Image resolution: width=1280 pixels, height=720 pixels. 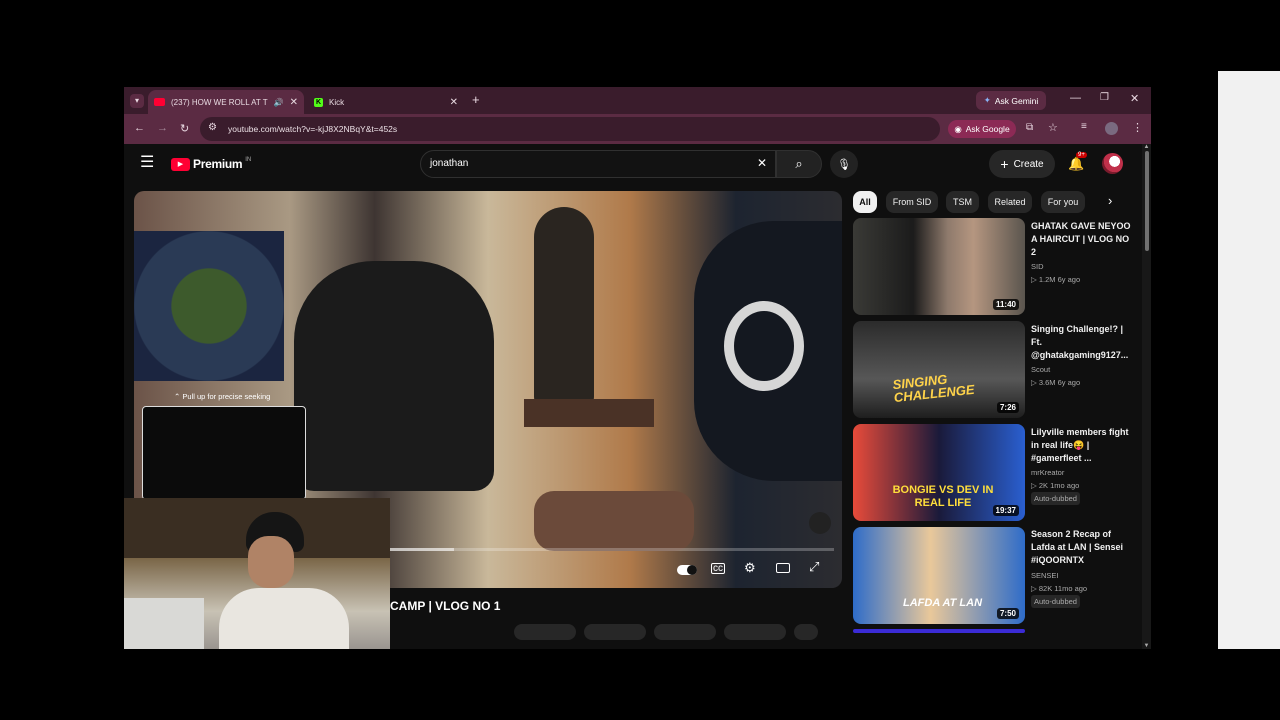 I want to click on voice-search-button: 🎙, so click(x=844, y=164).